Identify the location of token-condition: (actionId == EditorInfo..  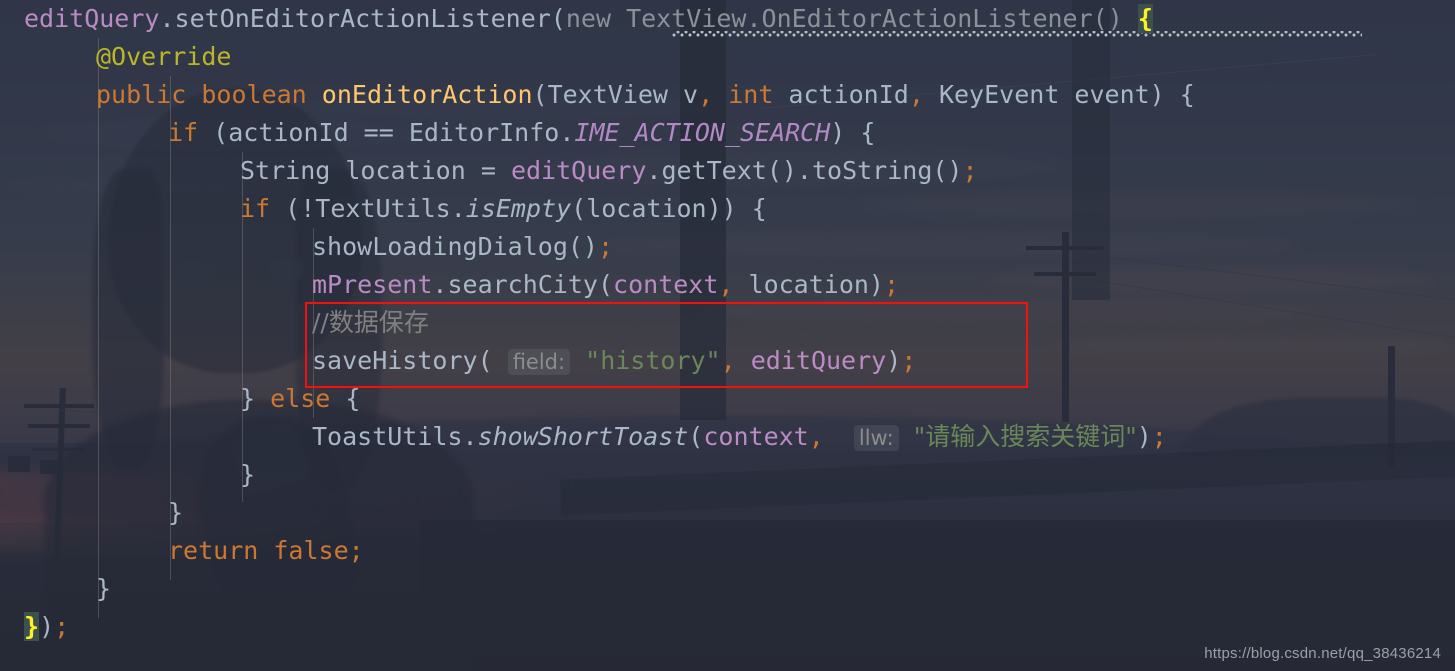
(386, 132).